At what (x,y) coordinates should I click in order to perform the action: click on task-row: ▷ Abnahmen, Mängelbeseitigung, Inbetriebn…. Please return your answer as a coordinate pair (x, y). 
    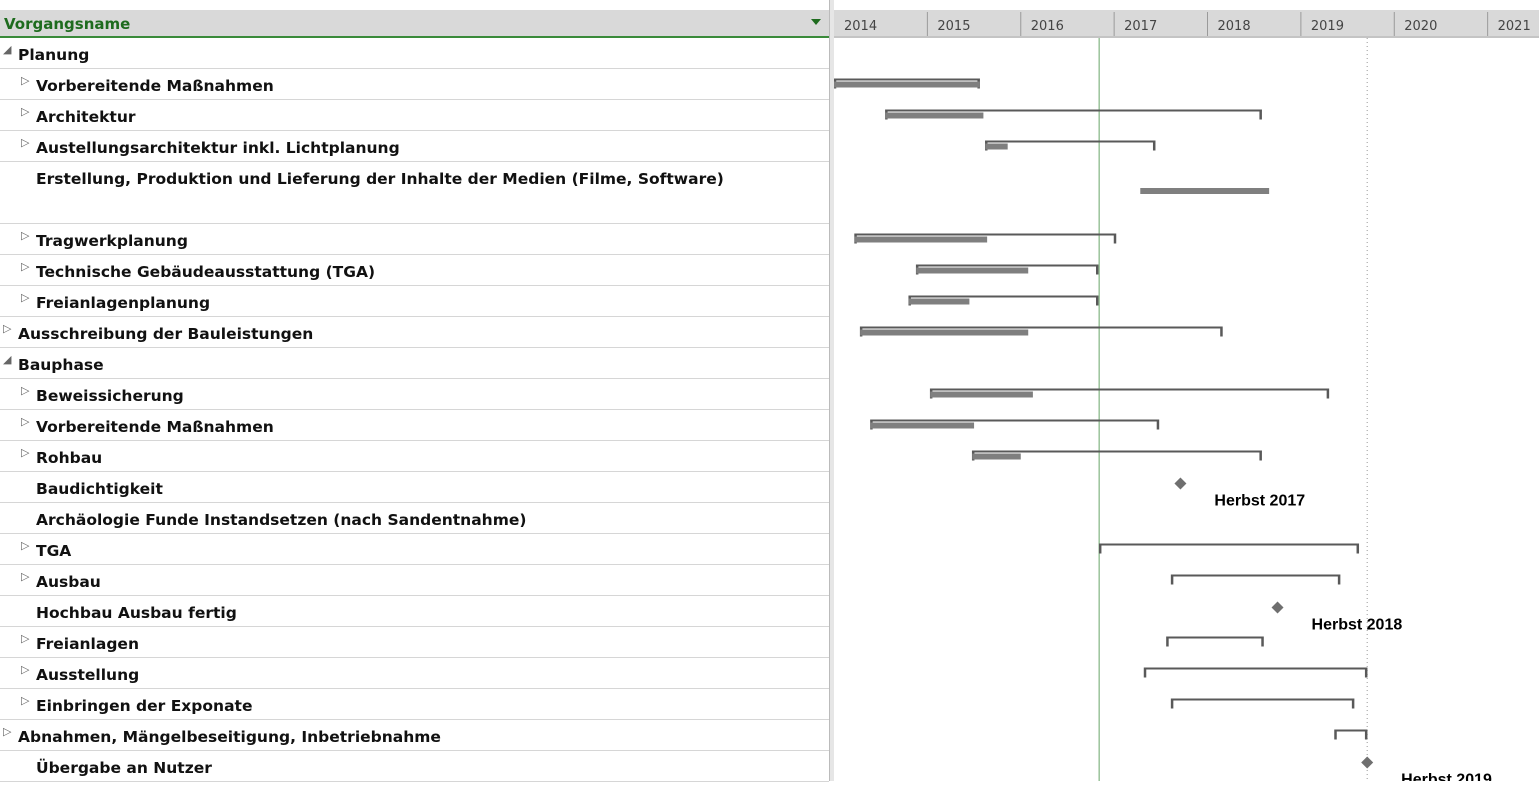
    Looking at the image, I should click on (414, 735).